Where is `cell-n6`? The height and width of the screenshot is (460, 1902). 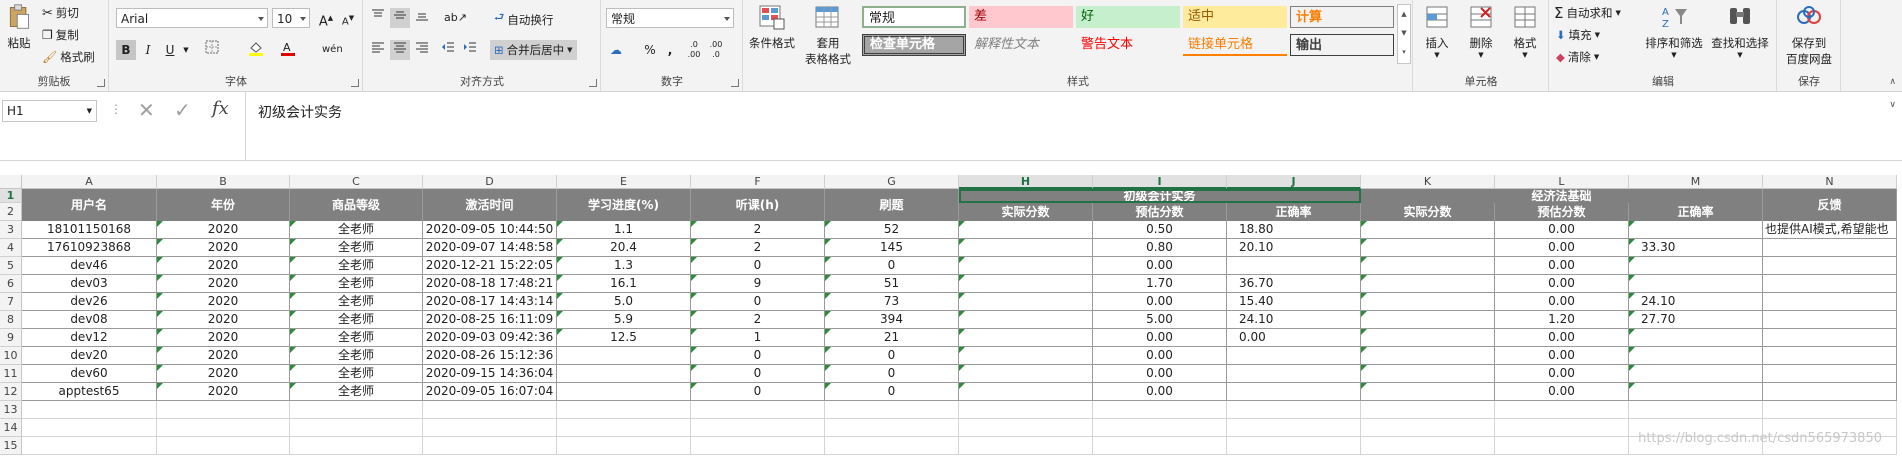
cell-n6 is located at coordinates (1830, 284).